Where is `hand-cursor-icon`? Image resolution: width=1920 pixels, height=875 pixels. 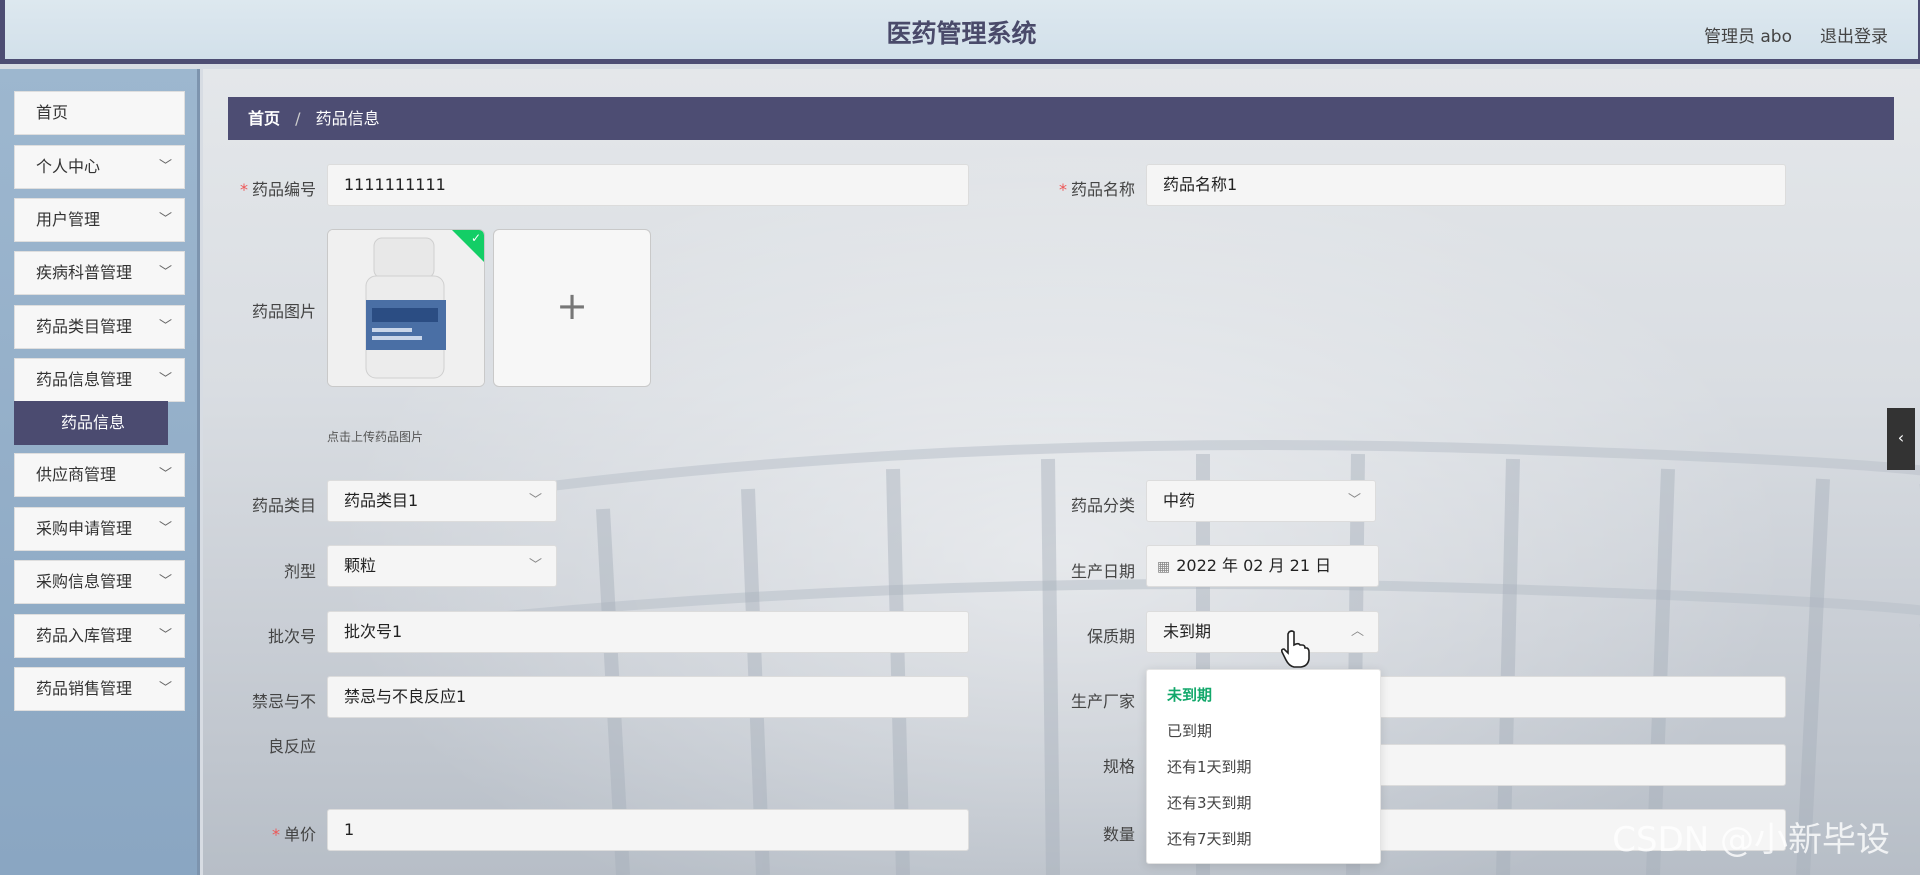
hand-cursor-icon is located at coordinates (1295, 649).